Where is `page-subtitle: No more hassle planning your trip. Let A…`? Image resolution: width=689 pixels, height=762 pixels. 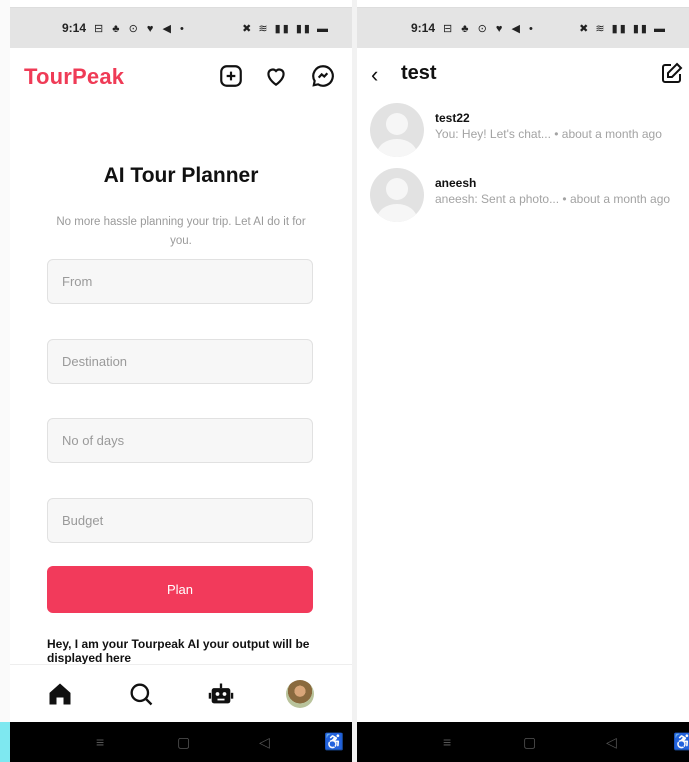 page-subtitle: No more hassle planning your trip. Let A… is located at coordinates (181, 231).